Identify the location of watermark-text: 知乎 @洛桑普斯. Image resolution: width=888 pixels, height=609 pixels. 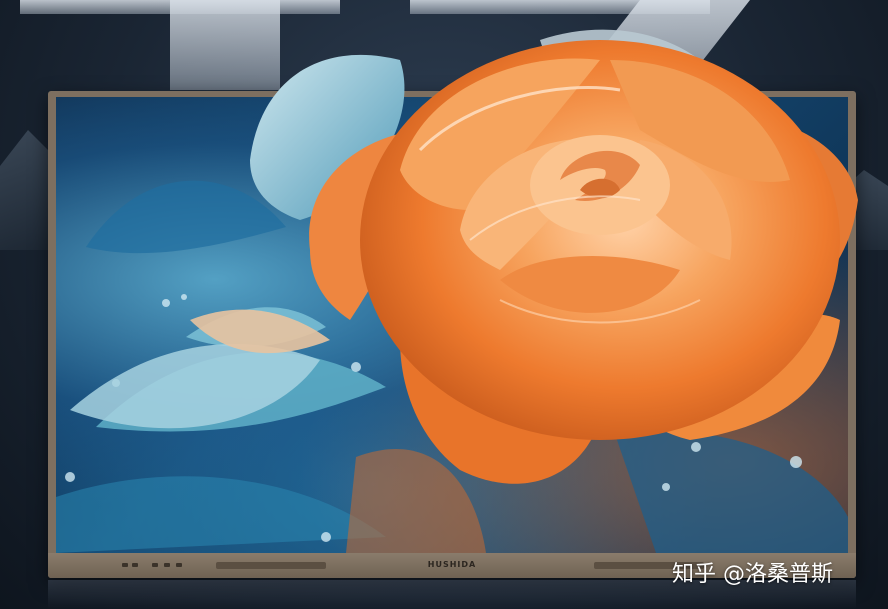
(752, 574).